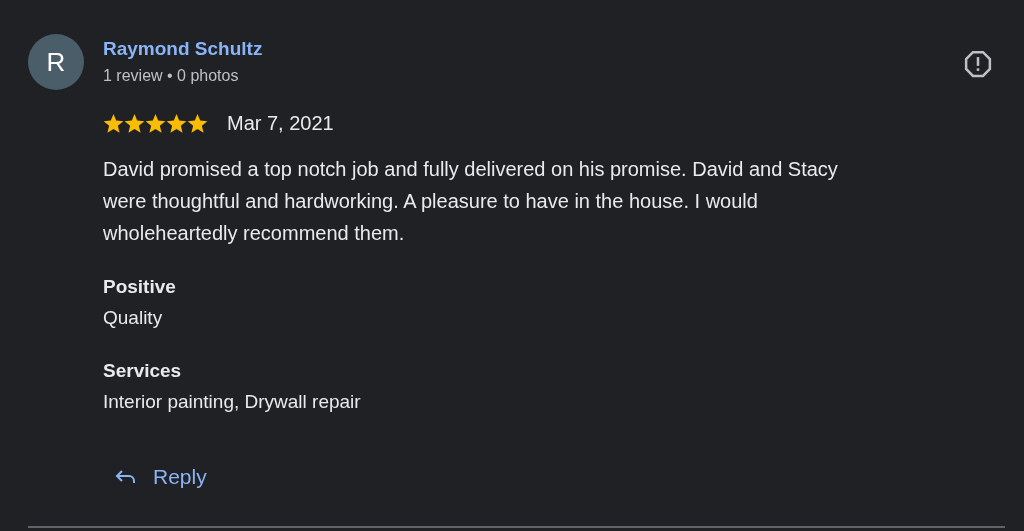 Image resolution: width=1024 pixels, height=531 pixels. Describe the element at coordinates (143, 371) in the screenshot. I see `attribute-label: Services` at that location.